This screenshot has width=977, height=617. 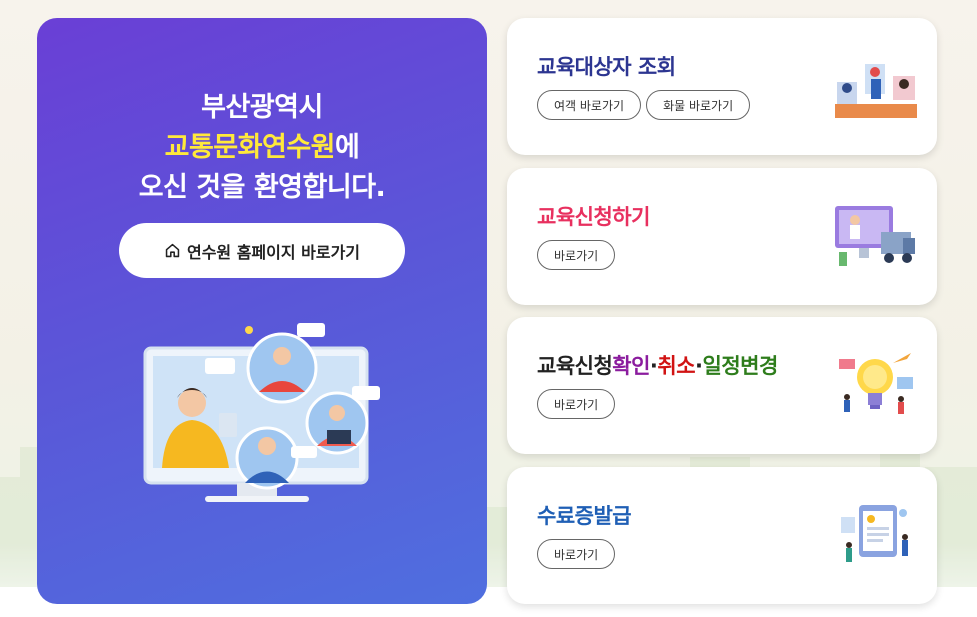 I want to click on institute-name: 교통문화연수원, so click(x=250, y=147).